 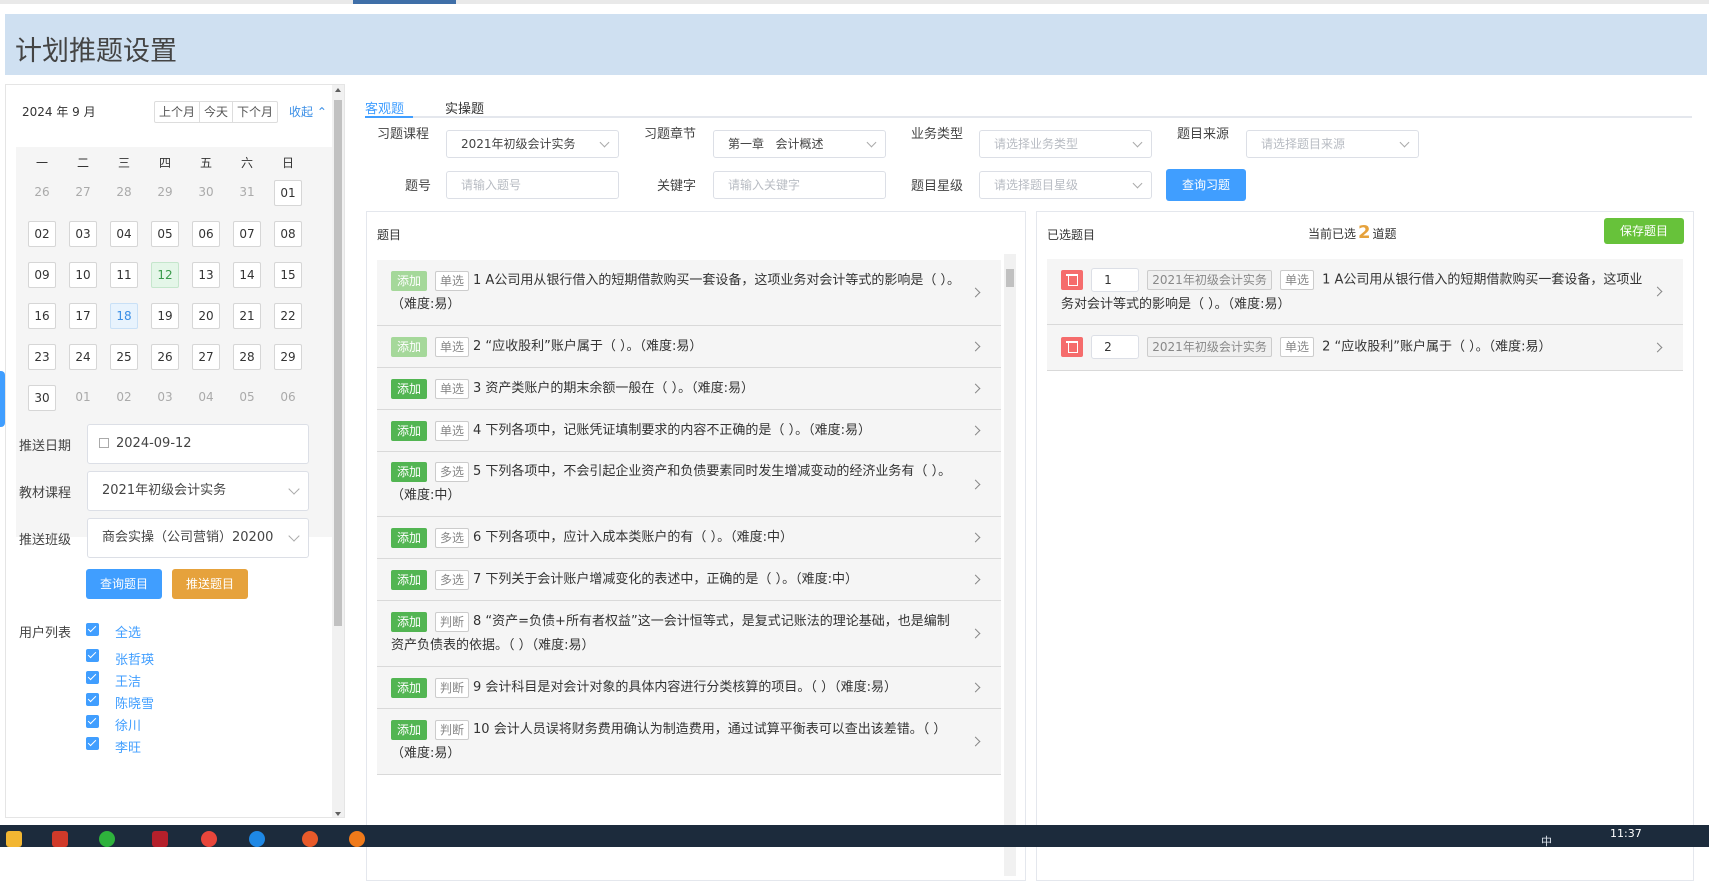 What do you see at coordinates (532, 185) in the screenshot?
I see `filter-qno-input: 请输入题号` at bounding box center [532, 185].